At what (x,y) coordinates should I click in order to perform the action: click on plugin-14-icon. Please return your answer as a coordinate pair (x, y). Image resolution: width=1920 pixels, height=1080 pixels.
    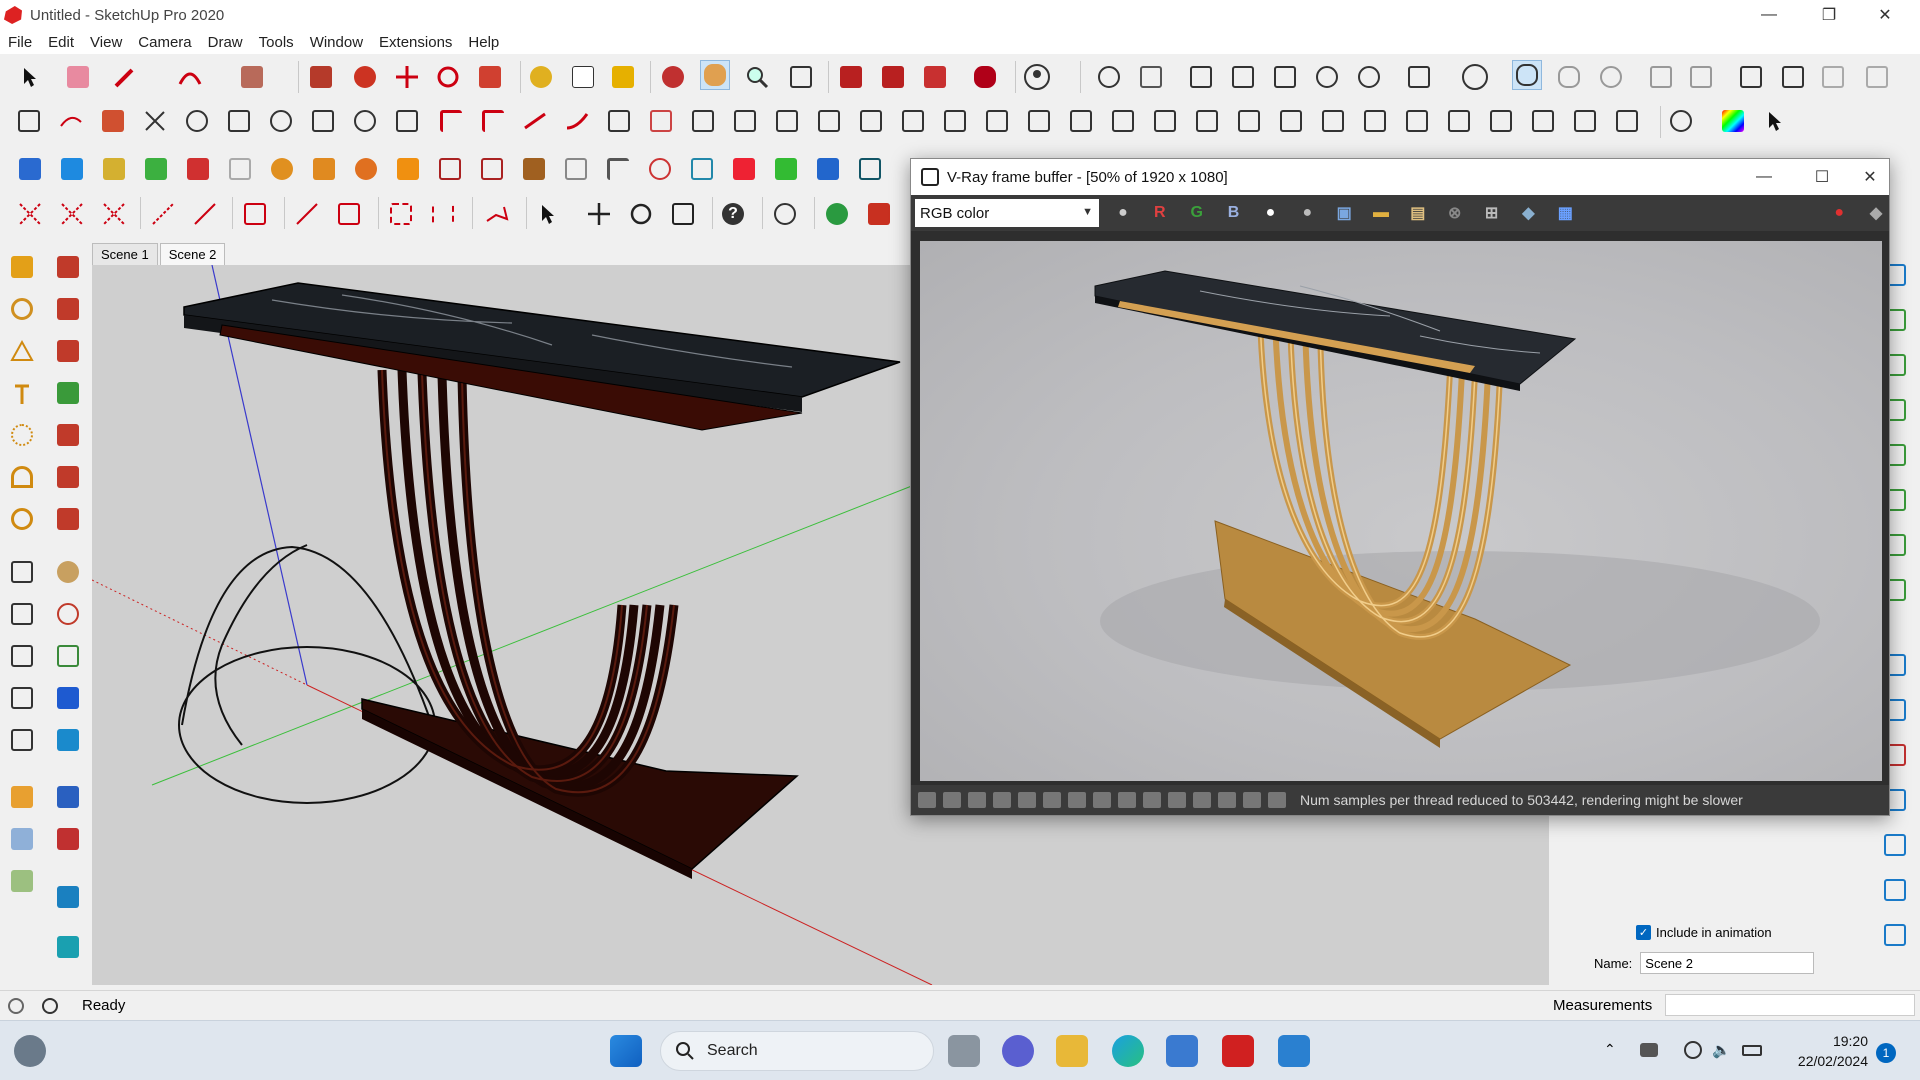
    Looking at the image, I should click on (576, 169).